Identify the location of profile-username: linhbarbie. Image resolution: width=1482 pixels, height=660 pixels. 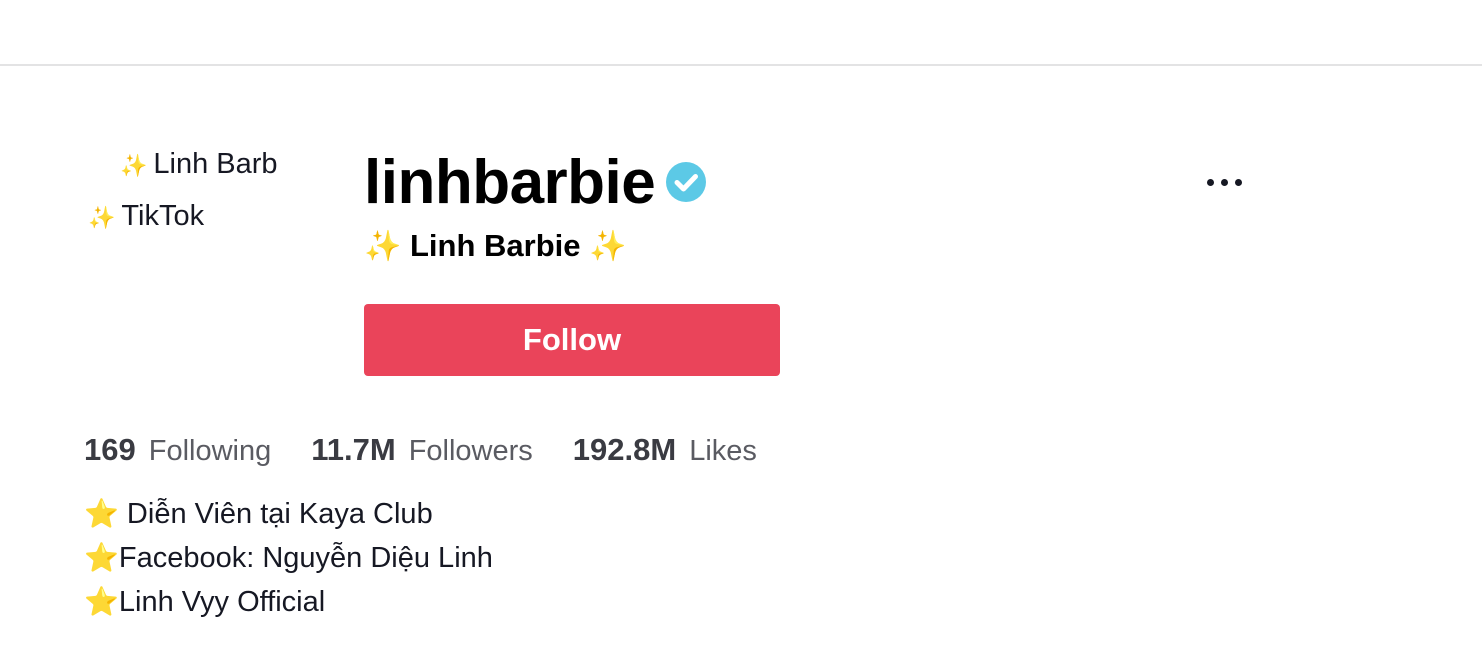
(510, 182).